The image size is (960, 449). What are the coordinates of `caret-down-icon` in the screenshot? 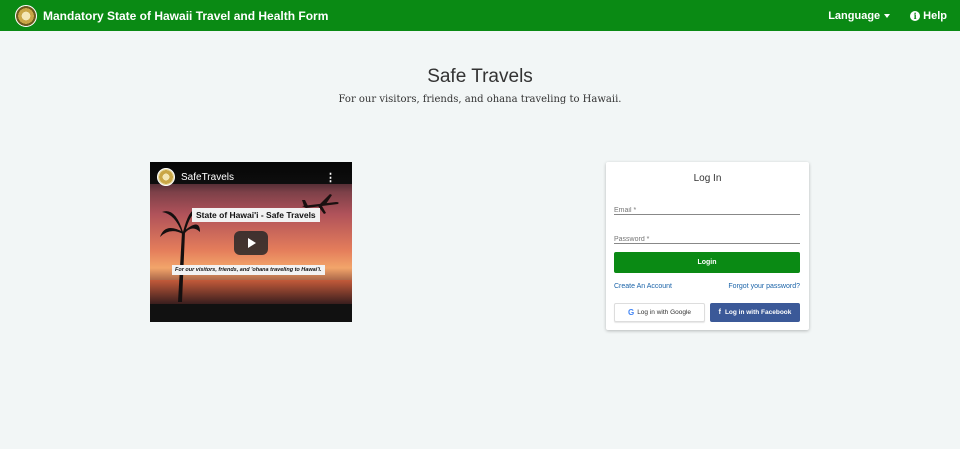 It's located at (887, 15).